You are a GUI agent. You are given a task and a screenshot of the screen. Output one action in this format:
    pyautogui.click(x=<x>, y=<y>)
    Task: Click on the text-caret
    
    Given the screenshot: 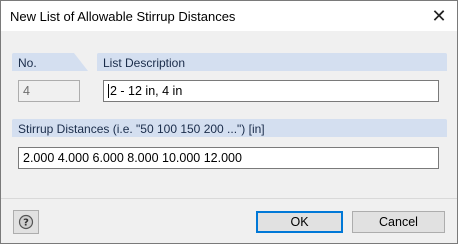 What is the action you would take?
    pyautogui.click(x=108, y=91)
    